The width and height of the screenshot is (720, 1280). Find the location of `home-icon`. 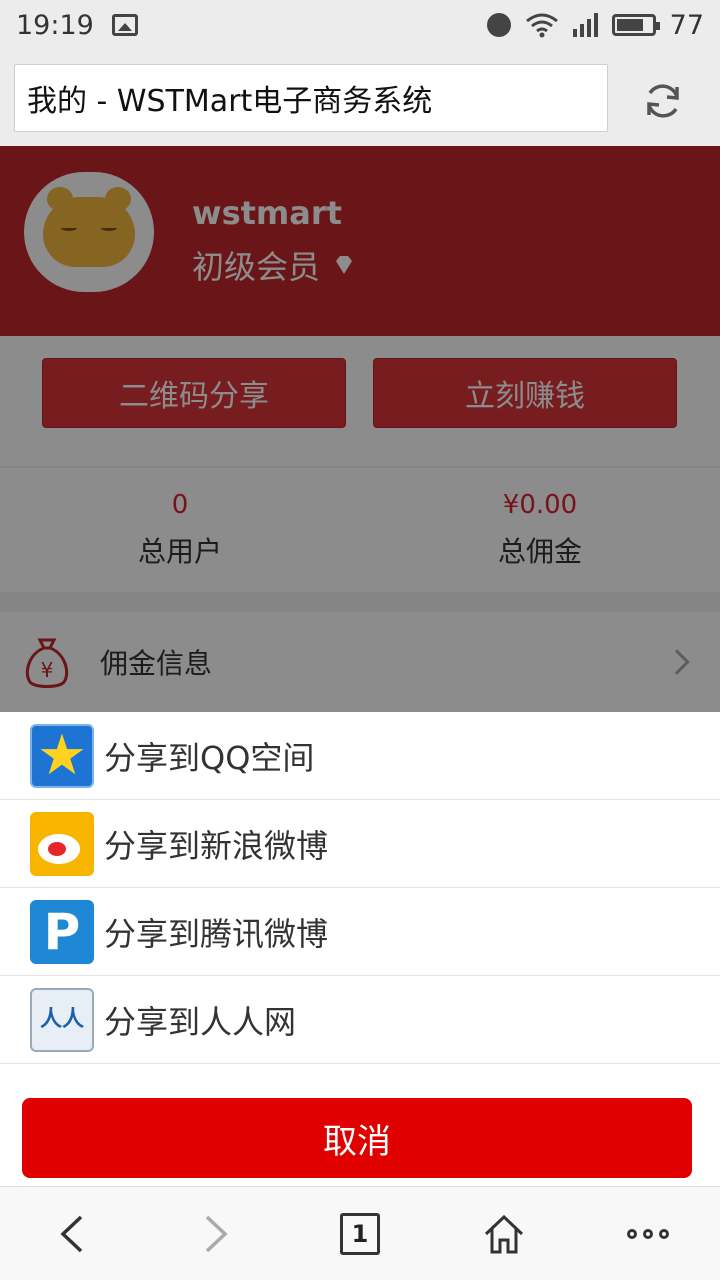

home-icon is located at coordinates (504, 1233).